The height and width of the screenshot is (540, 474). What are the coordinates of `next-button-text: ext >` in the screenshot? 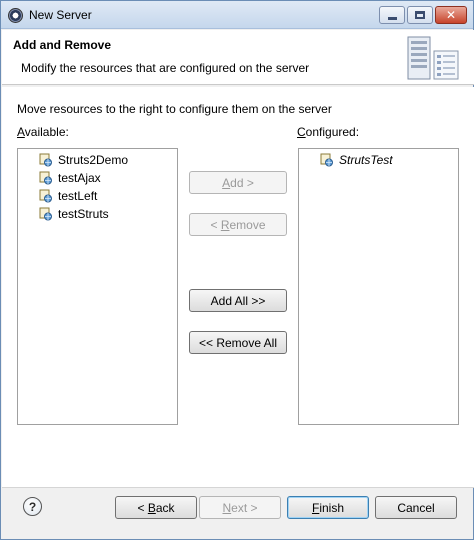 It's located at (244, 507).